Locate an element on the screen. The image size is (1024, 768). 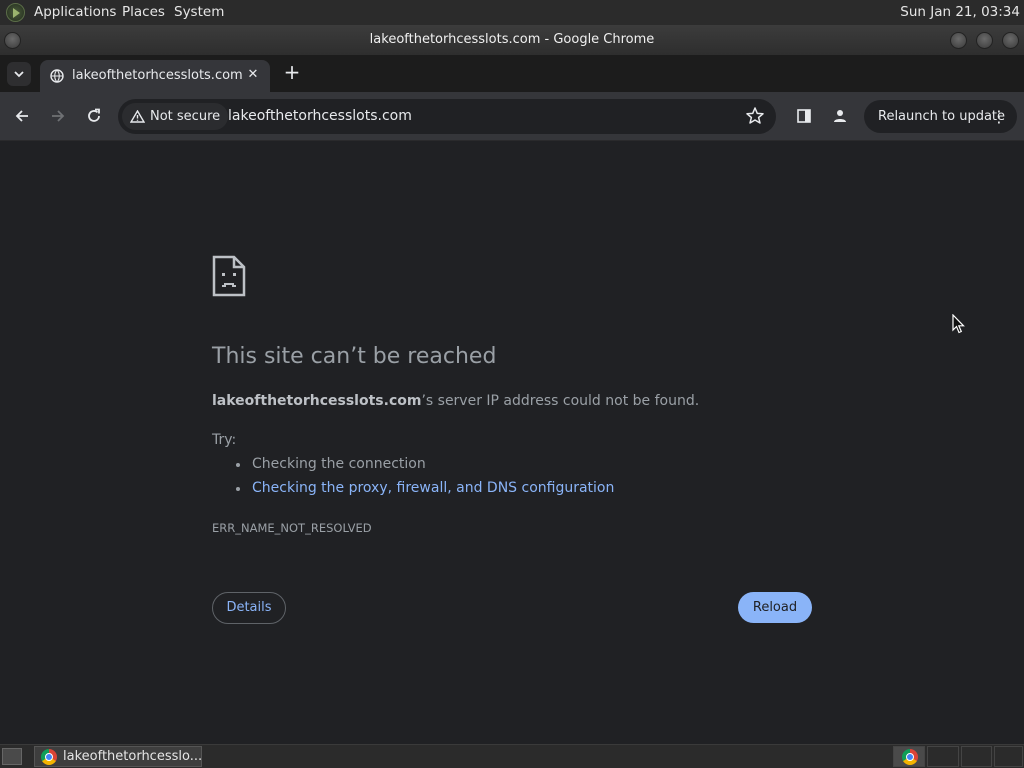
back-button is located at coordinates (22, 116).